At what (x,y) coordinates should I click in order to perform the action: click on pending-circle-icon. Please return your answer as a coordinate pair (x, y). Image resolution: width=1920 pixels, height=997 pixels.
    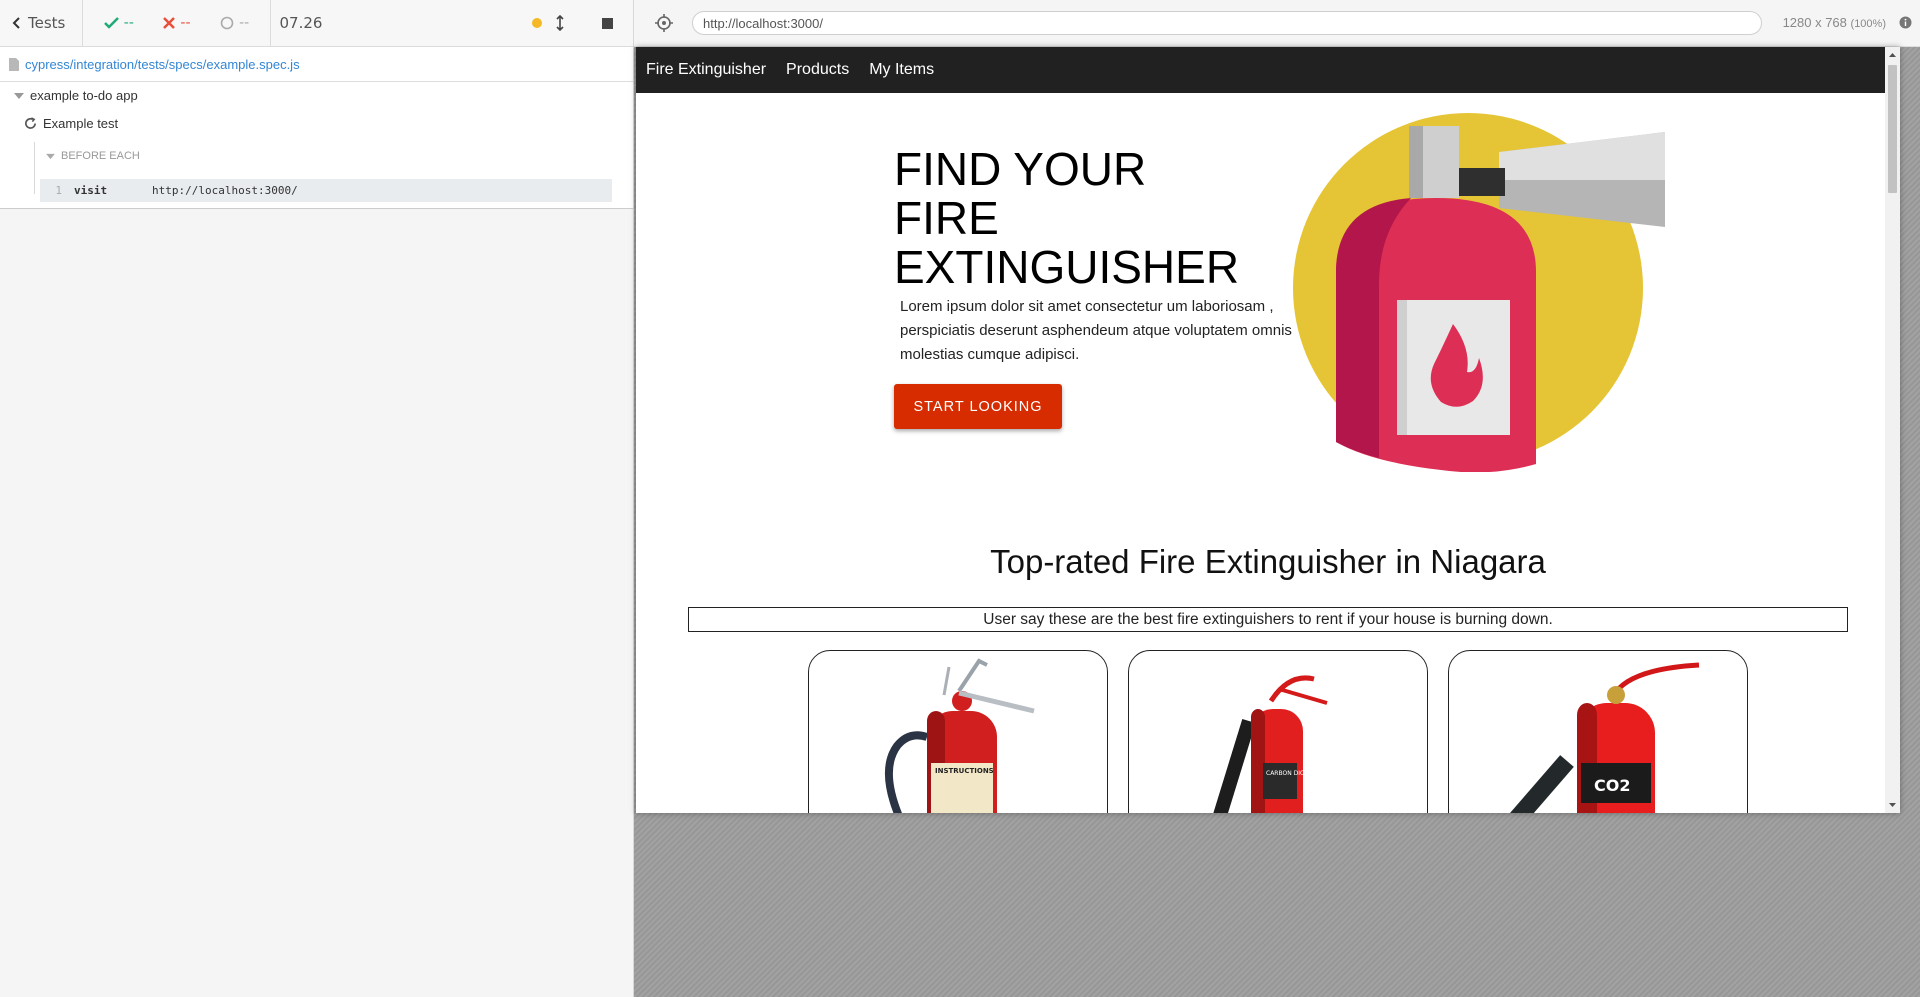
    Looking at the image, I should click on (227, 23).